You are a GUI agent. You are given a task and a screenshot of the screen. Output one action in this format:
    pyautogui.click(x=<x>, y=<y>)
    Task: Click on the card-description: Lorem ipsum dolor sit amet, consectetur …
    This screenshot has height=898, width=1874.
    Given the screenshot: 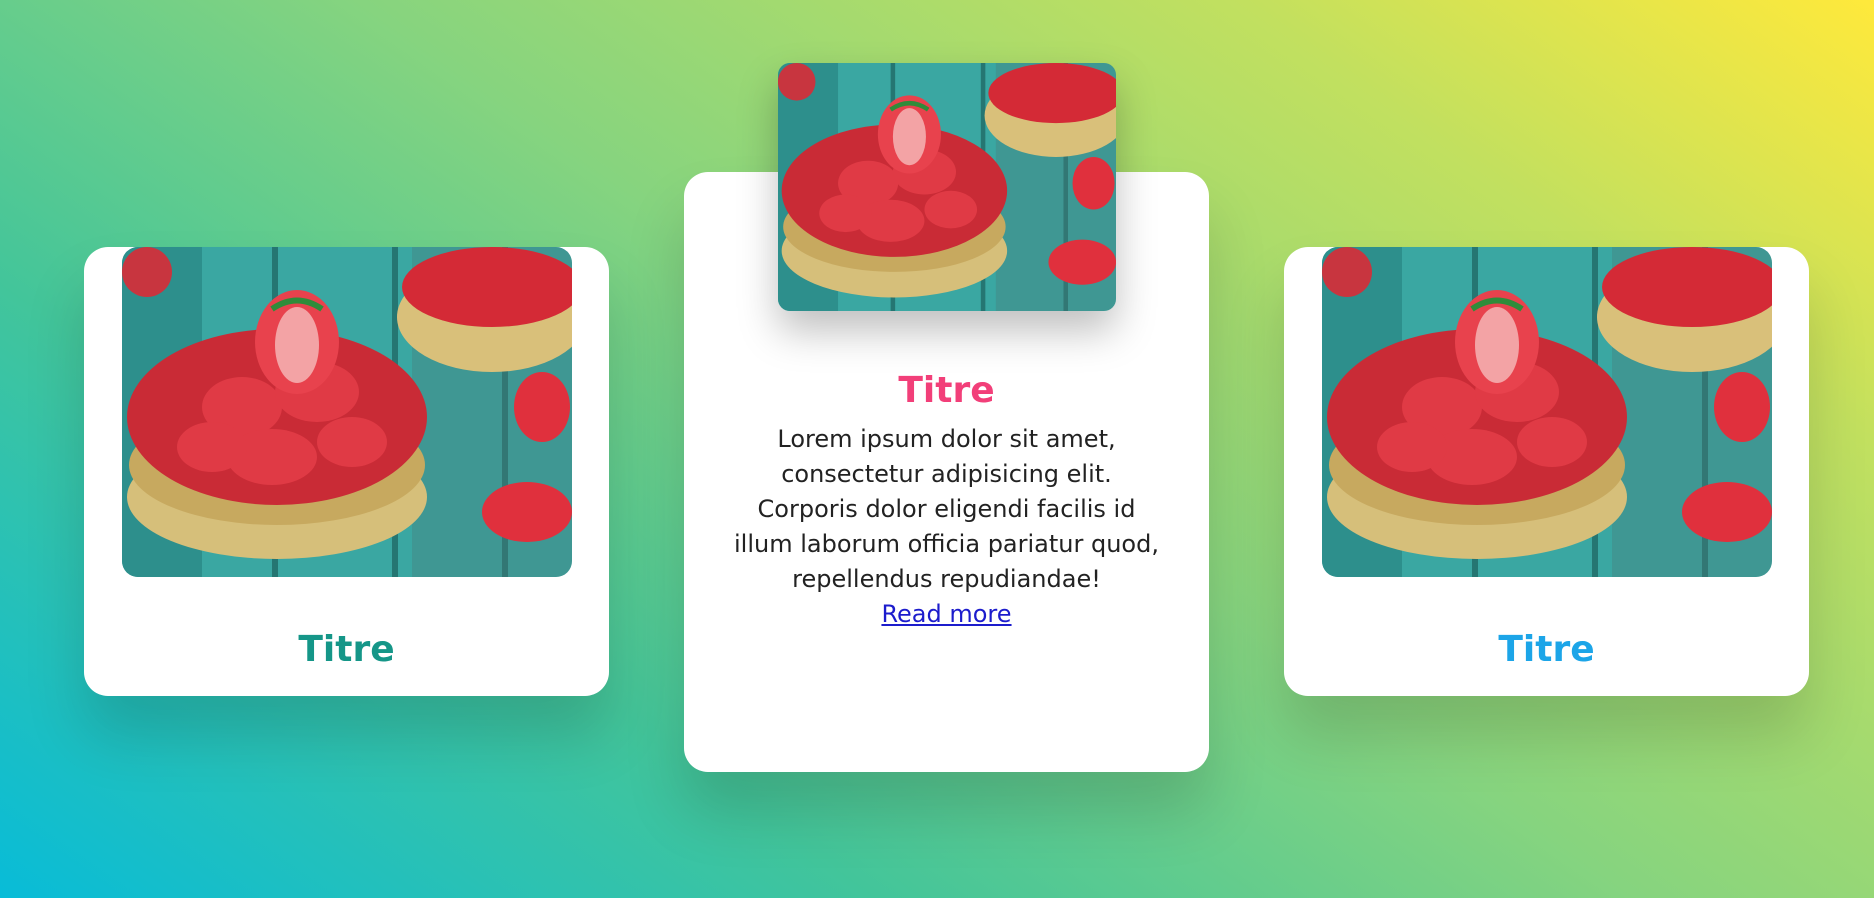 What is the action you would take?
    pyautogui.click(x=946, y=527)
    